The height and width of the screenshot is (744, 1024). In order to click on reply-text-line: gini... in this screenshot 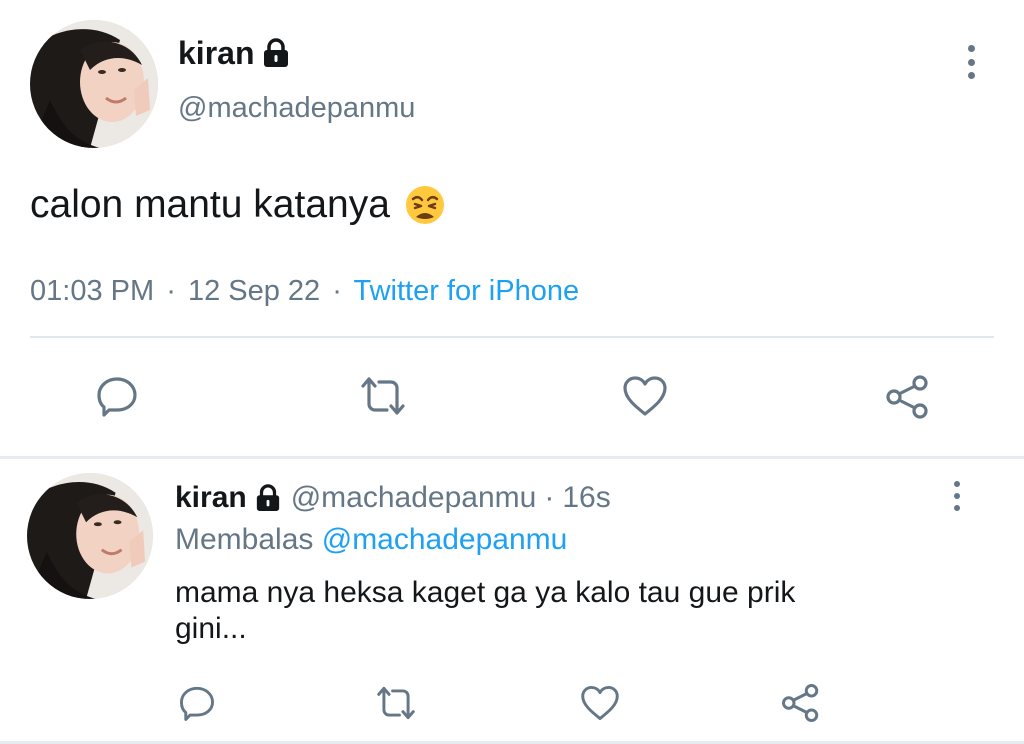, I will do `click(211, 628)`.